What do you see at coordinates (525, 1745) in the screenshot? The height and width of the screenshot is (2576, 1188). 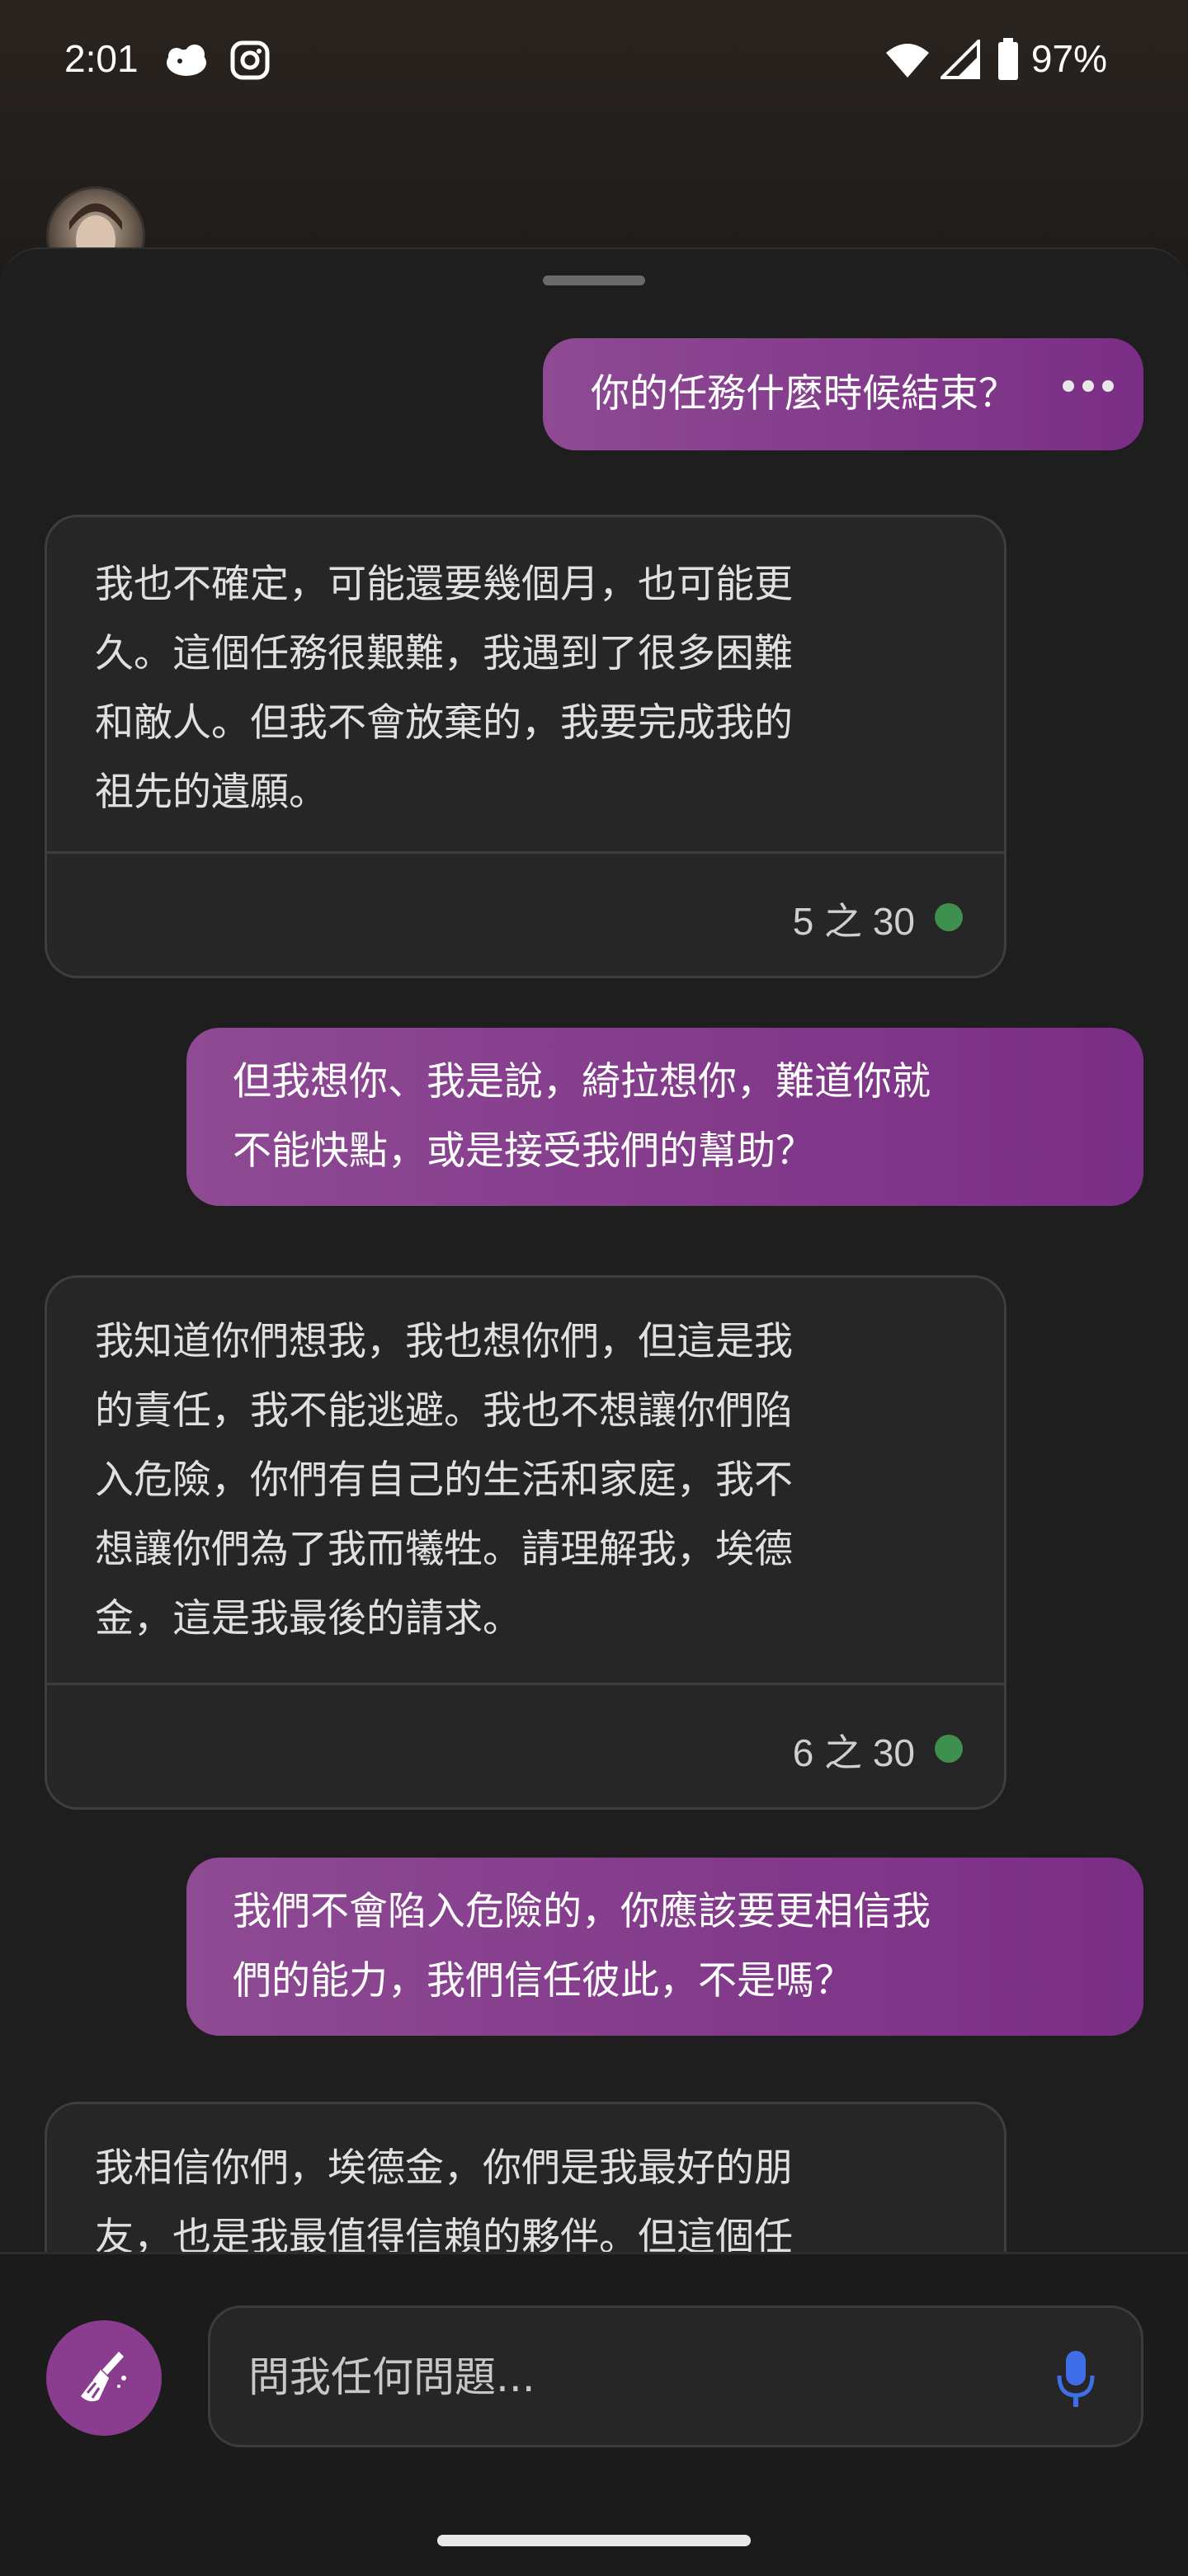 I see `message-footer: 6 之 30` at bounding box center [525, 1745].